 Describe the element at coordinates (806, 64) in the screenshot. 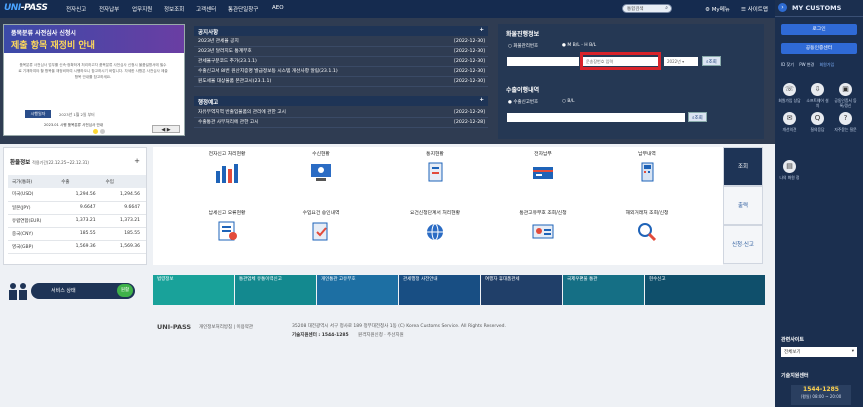

I see `change-pw-link: PW 변경` at that location.